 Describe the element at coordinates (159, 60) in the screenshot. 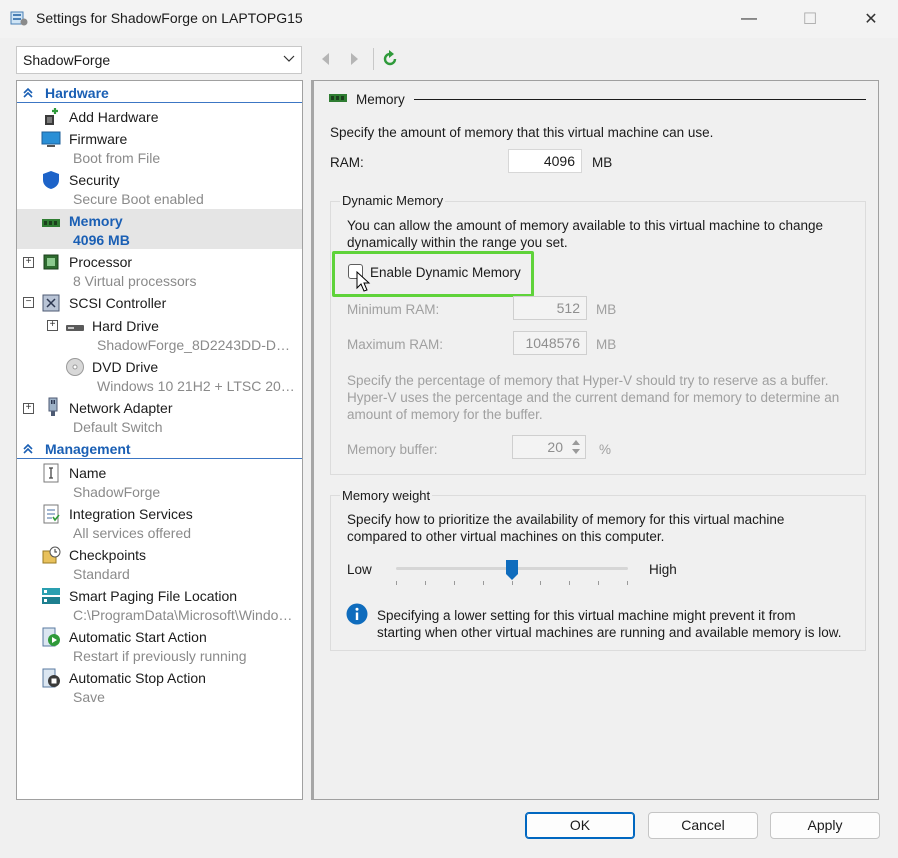

I see `vm-selector-dropdown: ShadowForge` at that location.